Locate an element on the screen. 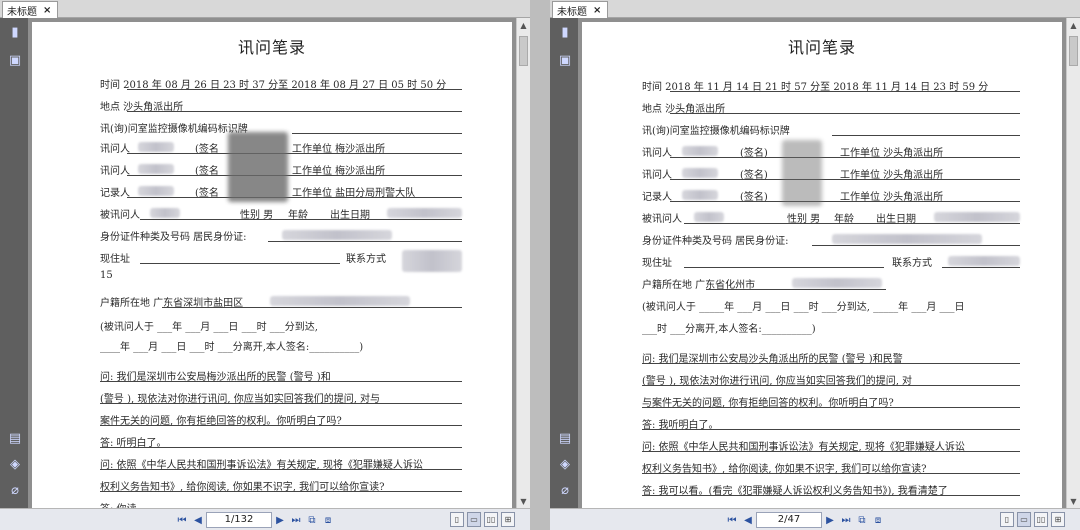  left-status-bar: ⏮ ◀ 1/132 ▶ ⏭ ⧉ ⧈ ▯ ▭ ▯▯ ⊞ is located at coordinates (265, 519).